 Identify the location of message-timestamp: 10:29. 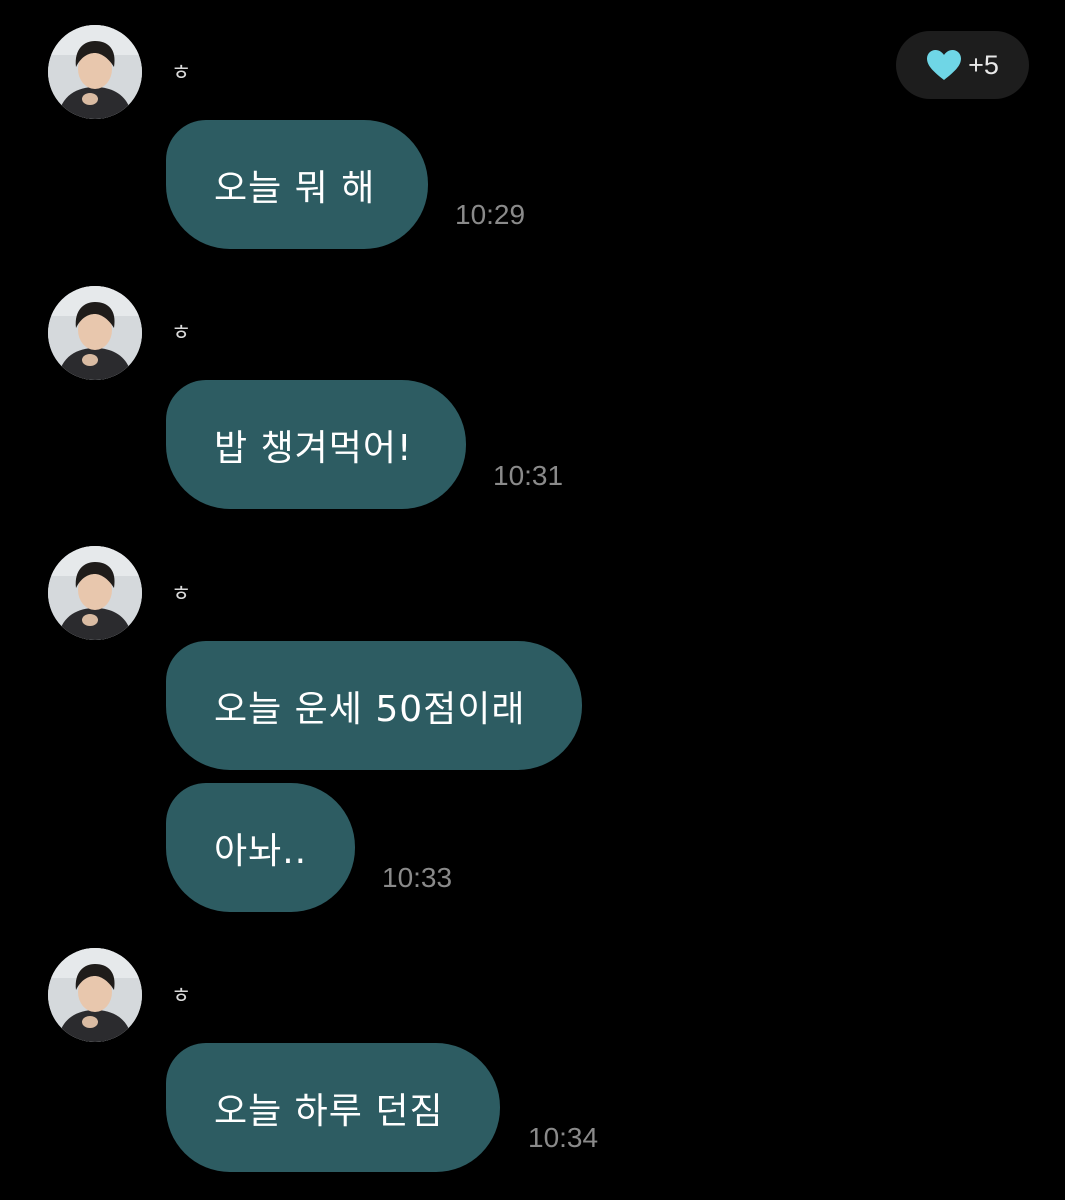
(490, 214).